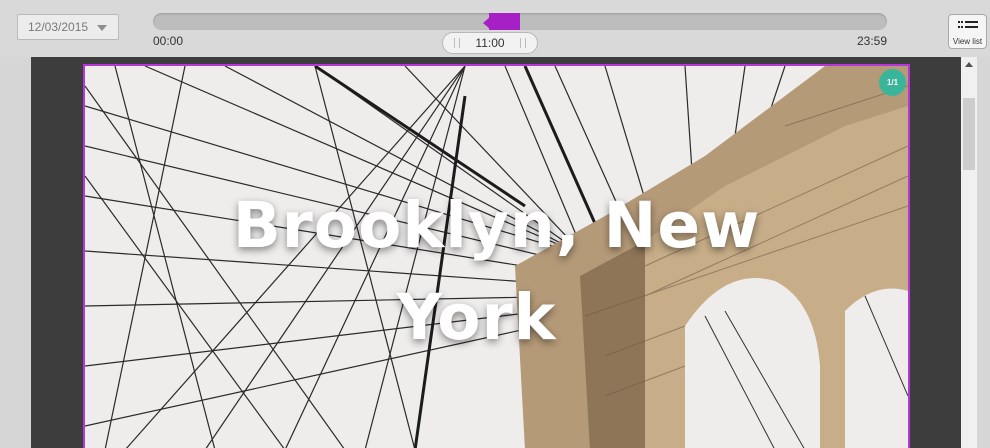 This screenshot has height=448, width=990. I want to click on timeline-start-label: 00:00, so click(168, 41).